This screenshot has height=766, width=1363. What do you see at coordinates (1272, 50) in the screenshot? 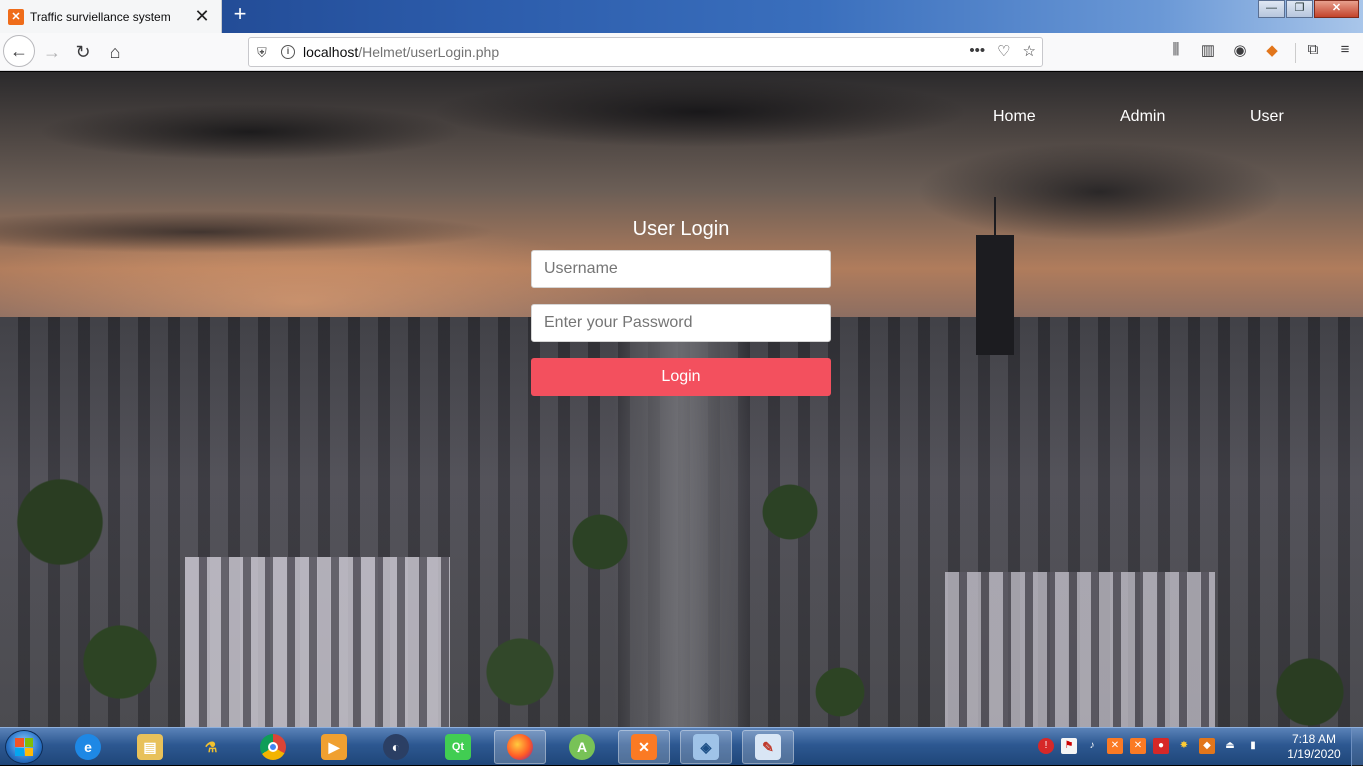
I see `metamask-icon: ◆` at bounding box center [1272, 50].